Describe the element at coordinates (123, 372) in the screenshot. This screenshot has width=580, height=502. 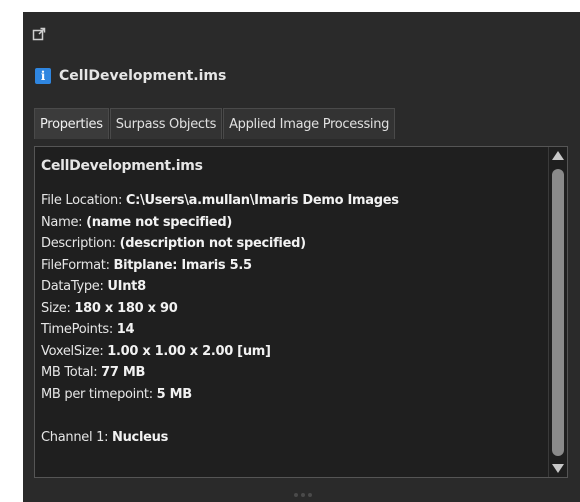
I see `property-value: 77 MB` at that location.